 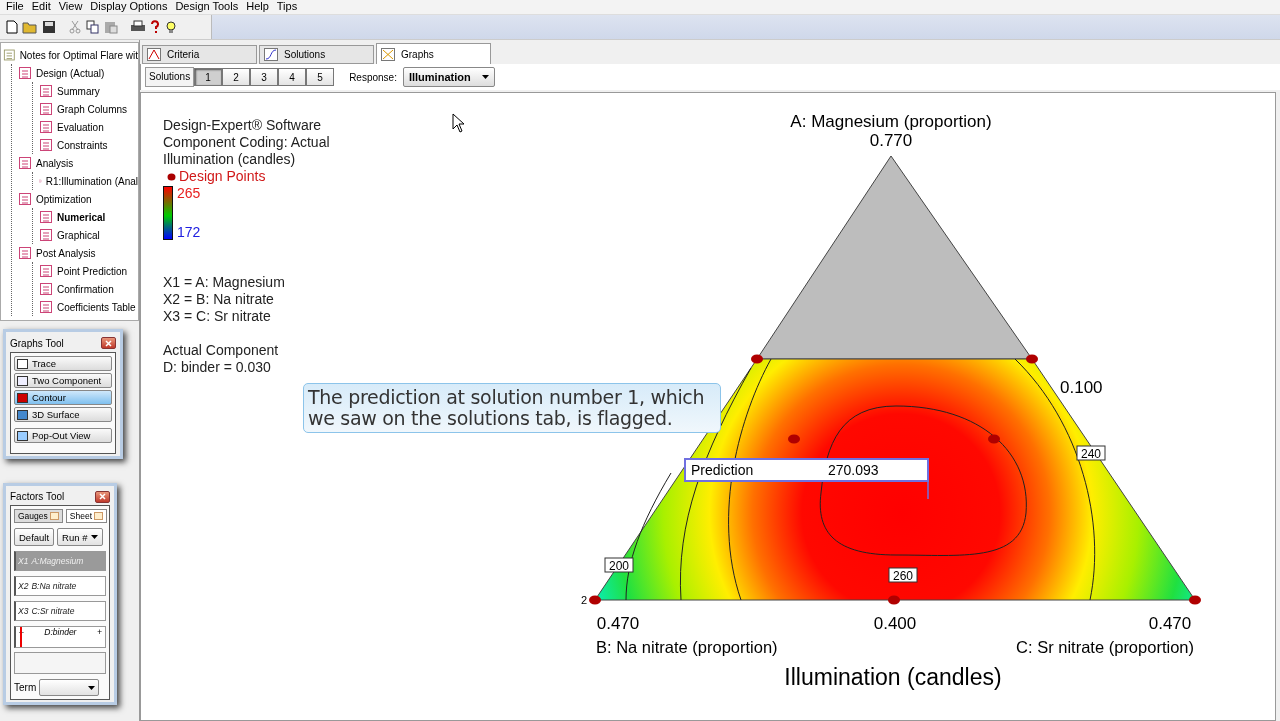 What do you see at coordinates (54, 586) in the screenshot?
I see `factor-name: B:Na nitrate` at bounding box center [54, 586].